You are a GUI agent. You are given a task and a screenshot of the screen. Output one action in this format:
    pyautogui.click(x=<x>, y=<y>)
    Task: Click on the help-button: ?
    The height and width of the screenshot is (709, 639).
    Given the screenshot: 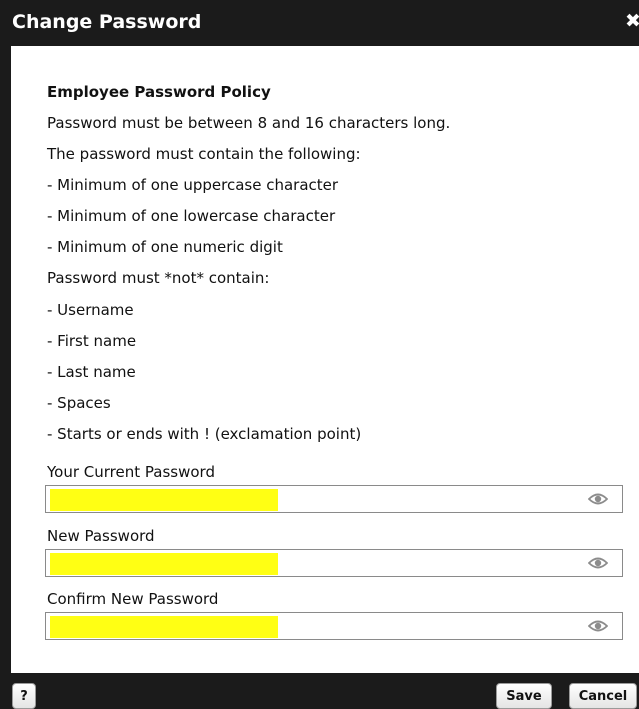 What is the action you would take?
    pyautogui.click(x=24, y=696)
    